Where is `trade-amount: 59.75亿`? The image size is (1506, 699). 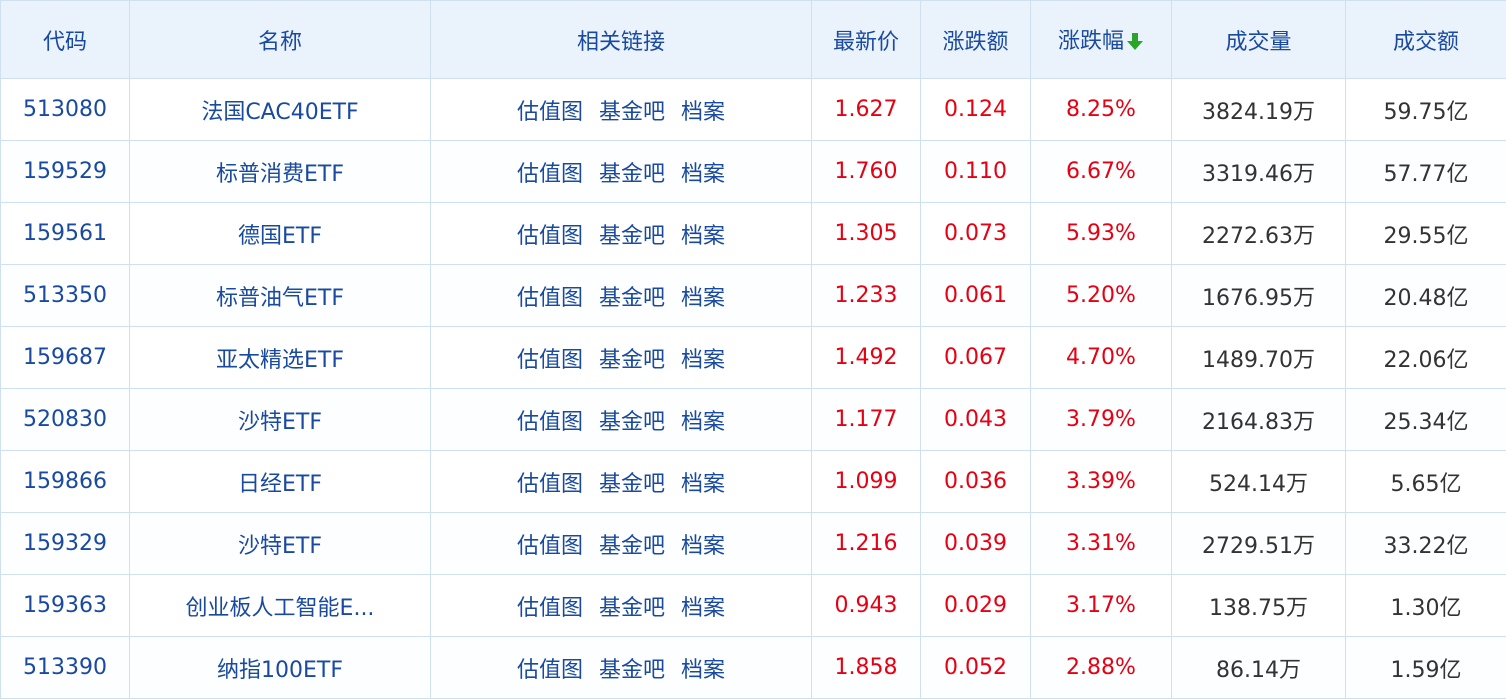
trade-amount: 59.75亿 is located at coordinates (1426, 110).